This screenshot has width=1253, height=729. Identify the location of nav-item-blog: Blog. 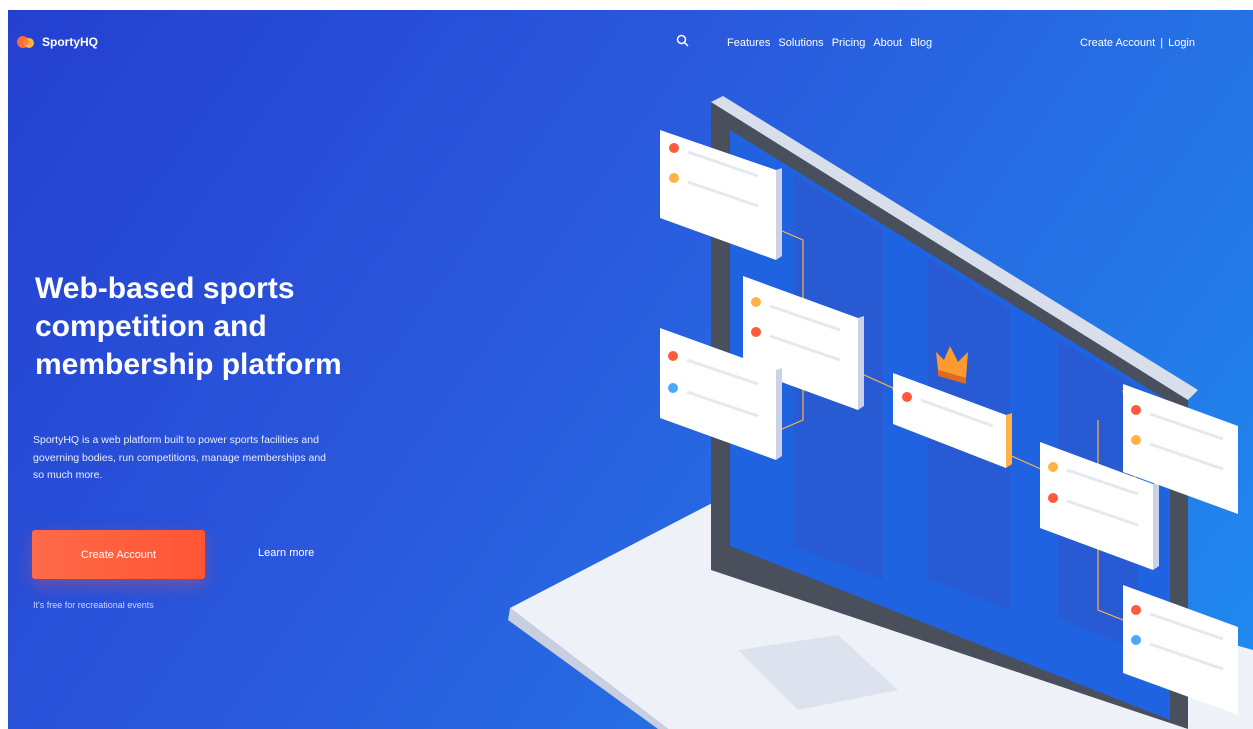
(921, 43).